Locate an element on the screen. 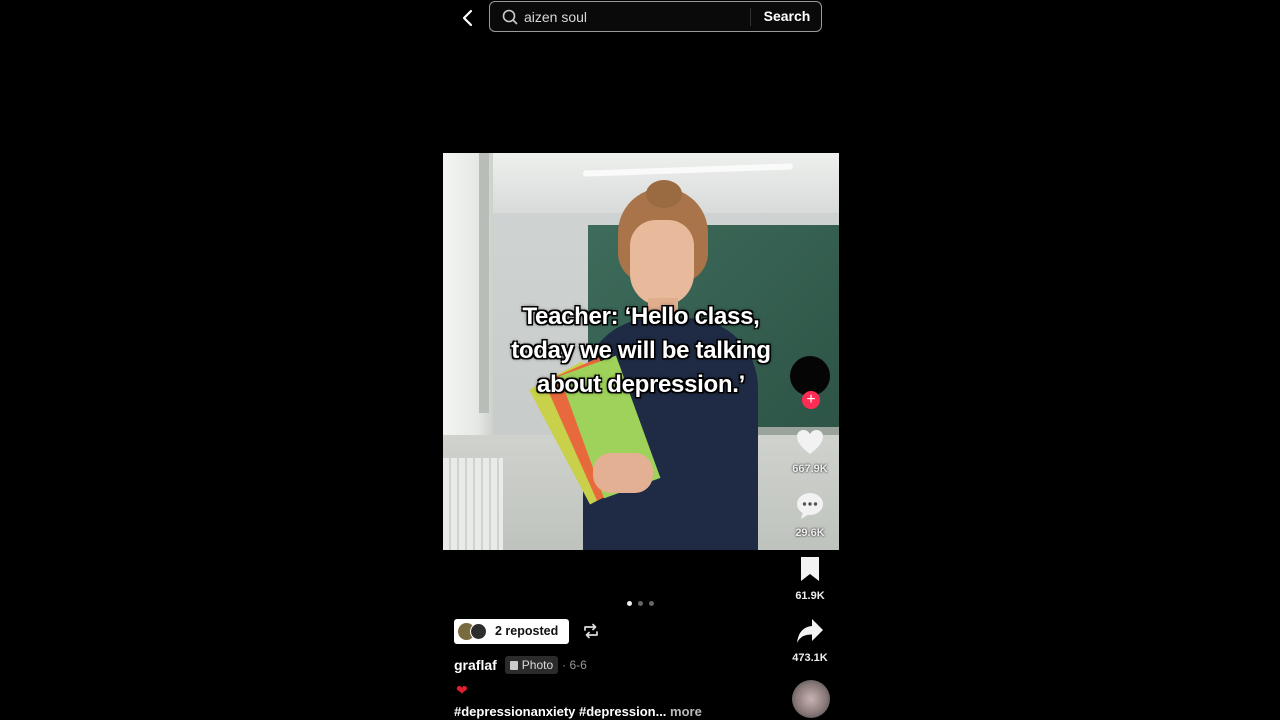 The height and width of the screenshot is (720, 1280). repost-button is located at coordinates (591, 631).